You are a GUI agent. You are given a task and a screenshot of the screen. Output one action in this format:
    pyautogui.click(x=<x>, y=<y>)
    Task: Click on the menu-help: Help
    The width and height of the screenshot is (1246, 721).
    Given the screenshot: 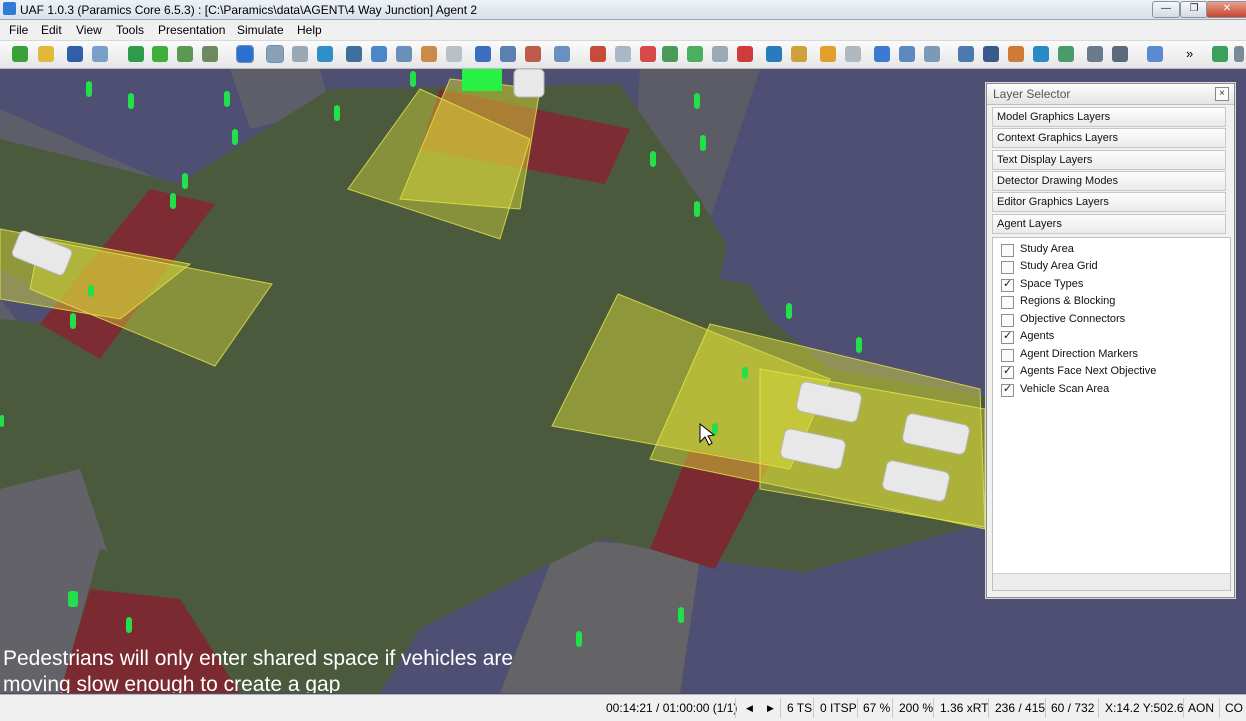 What is the action you would take?
    pyautogui.click(x=309, y=30)
    